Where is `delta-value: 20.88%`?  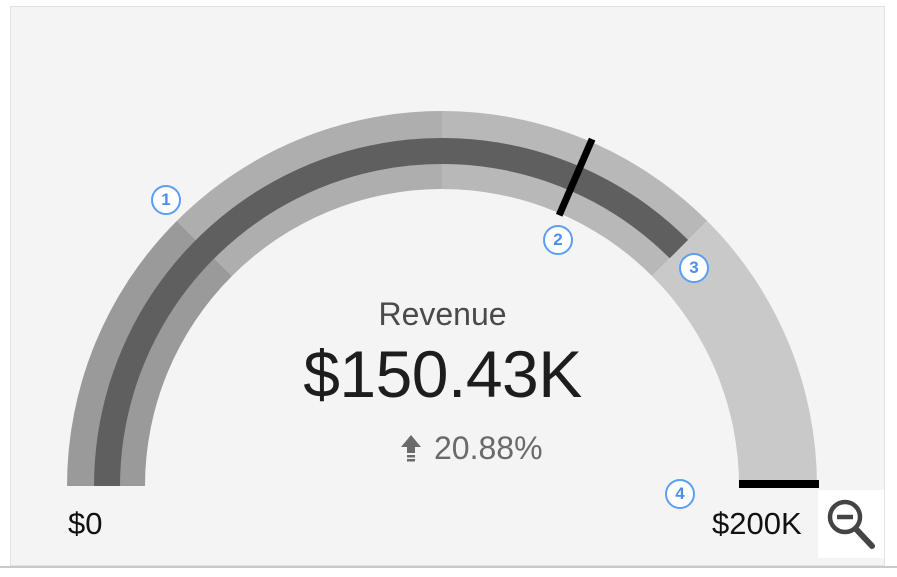 delta-value: 20.88% is located at coordinates (488, 448).